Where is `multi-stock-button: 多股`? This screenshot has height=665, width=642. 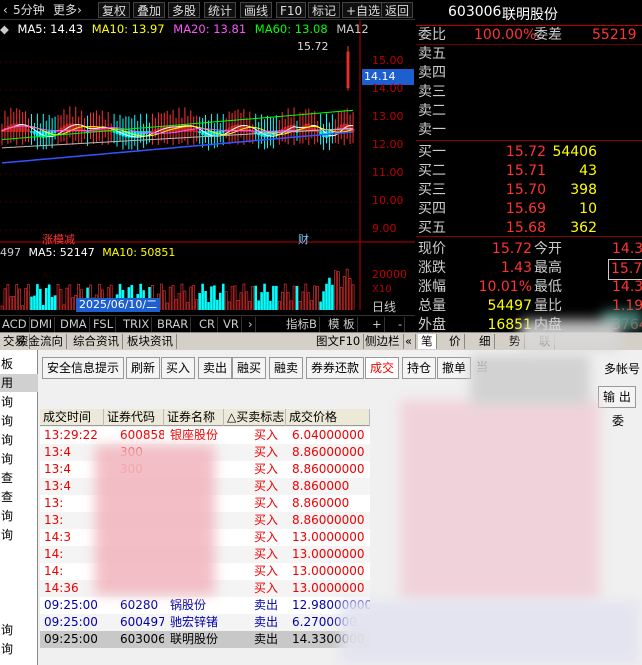
multi-stock-button: 多股 is located at coordinates (184, 10).